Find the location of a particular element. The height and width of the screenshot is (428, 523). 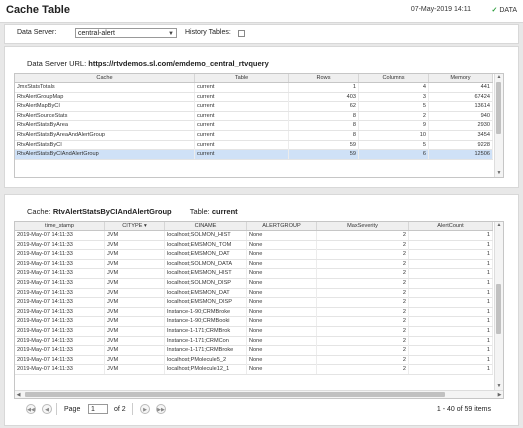

column-header: CINAME is located at coordinates (206, 226).